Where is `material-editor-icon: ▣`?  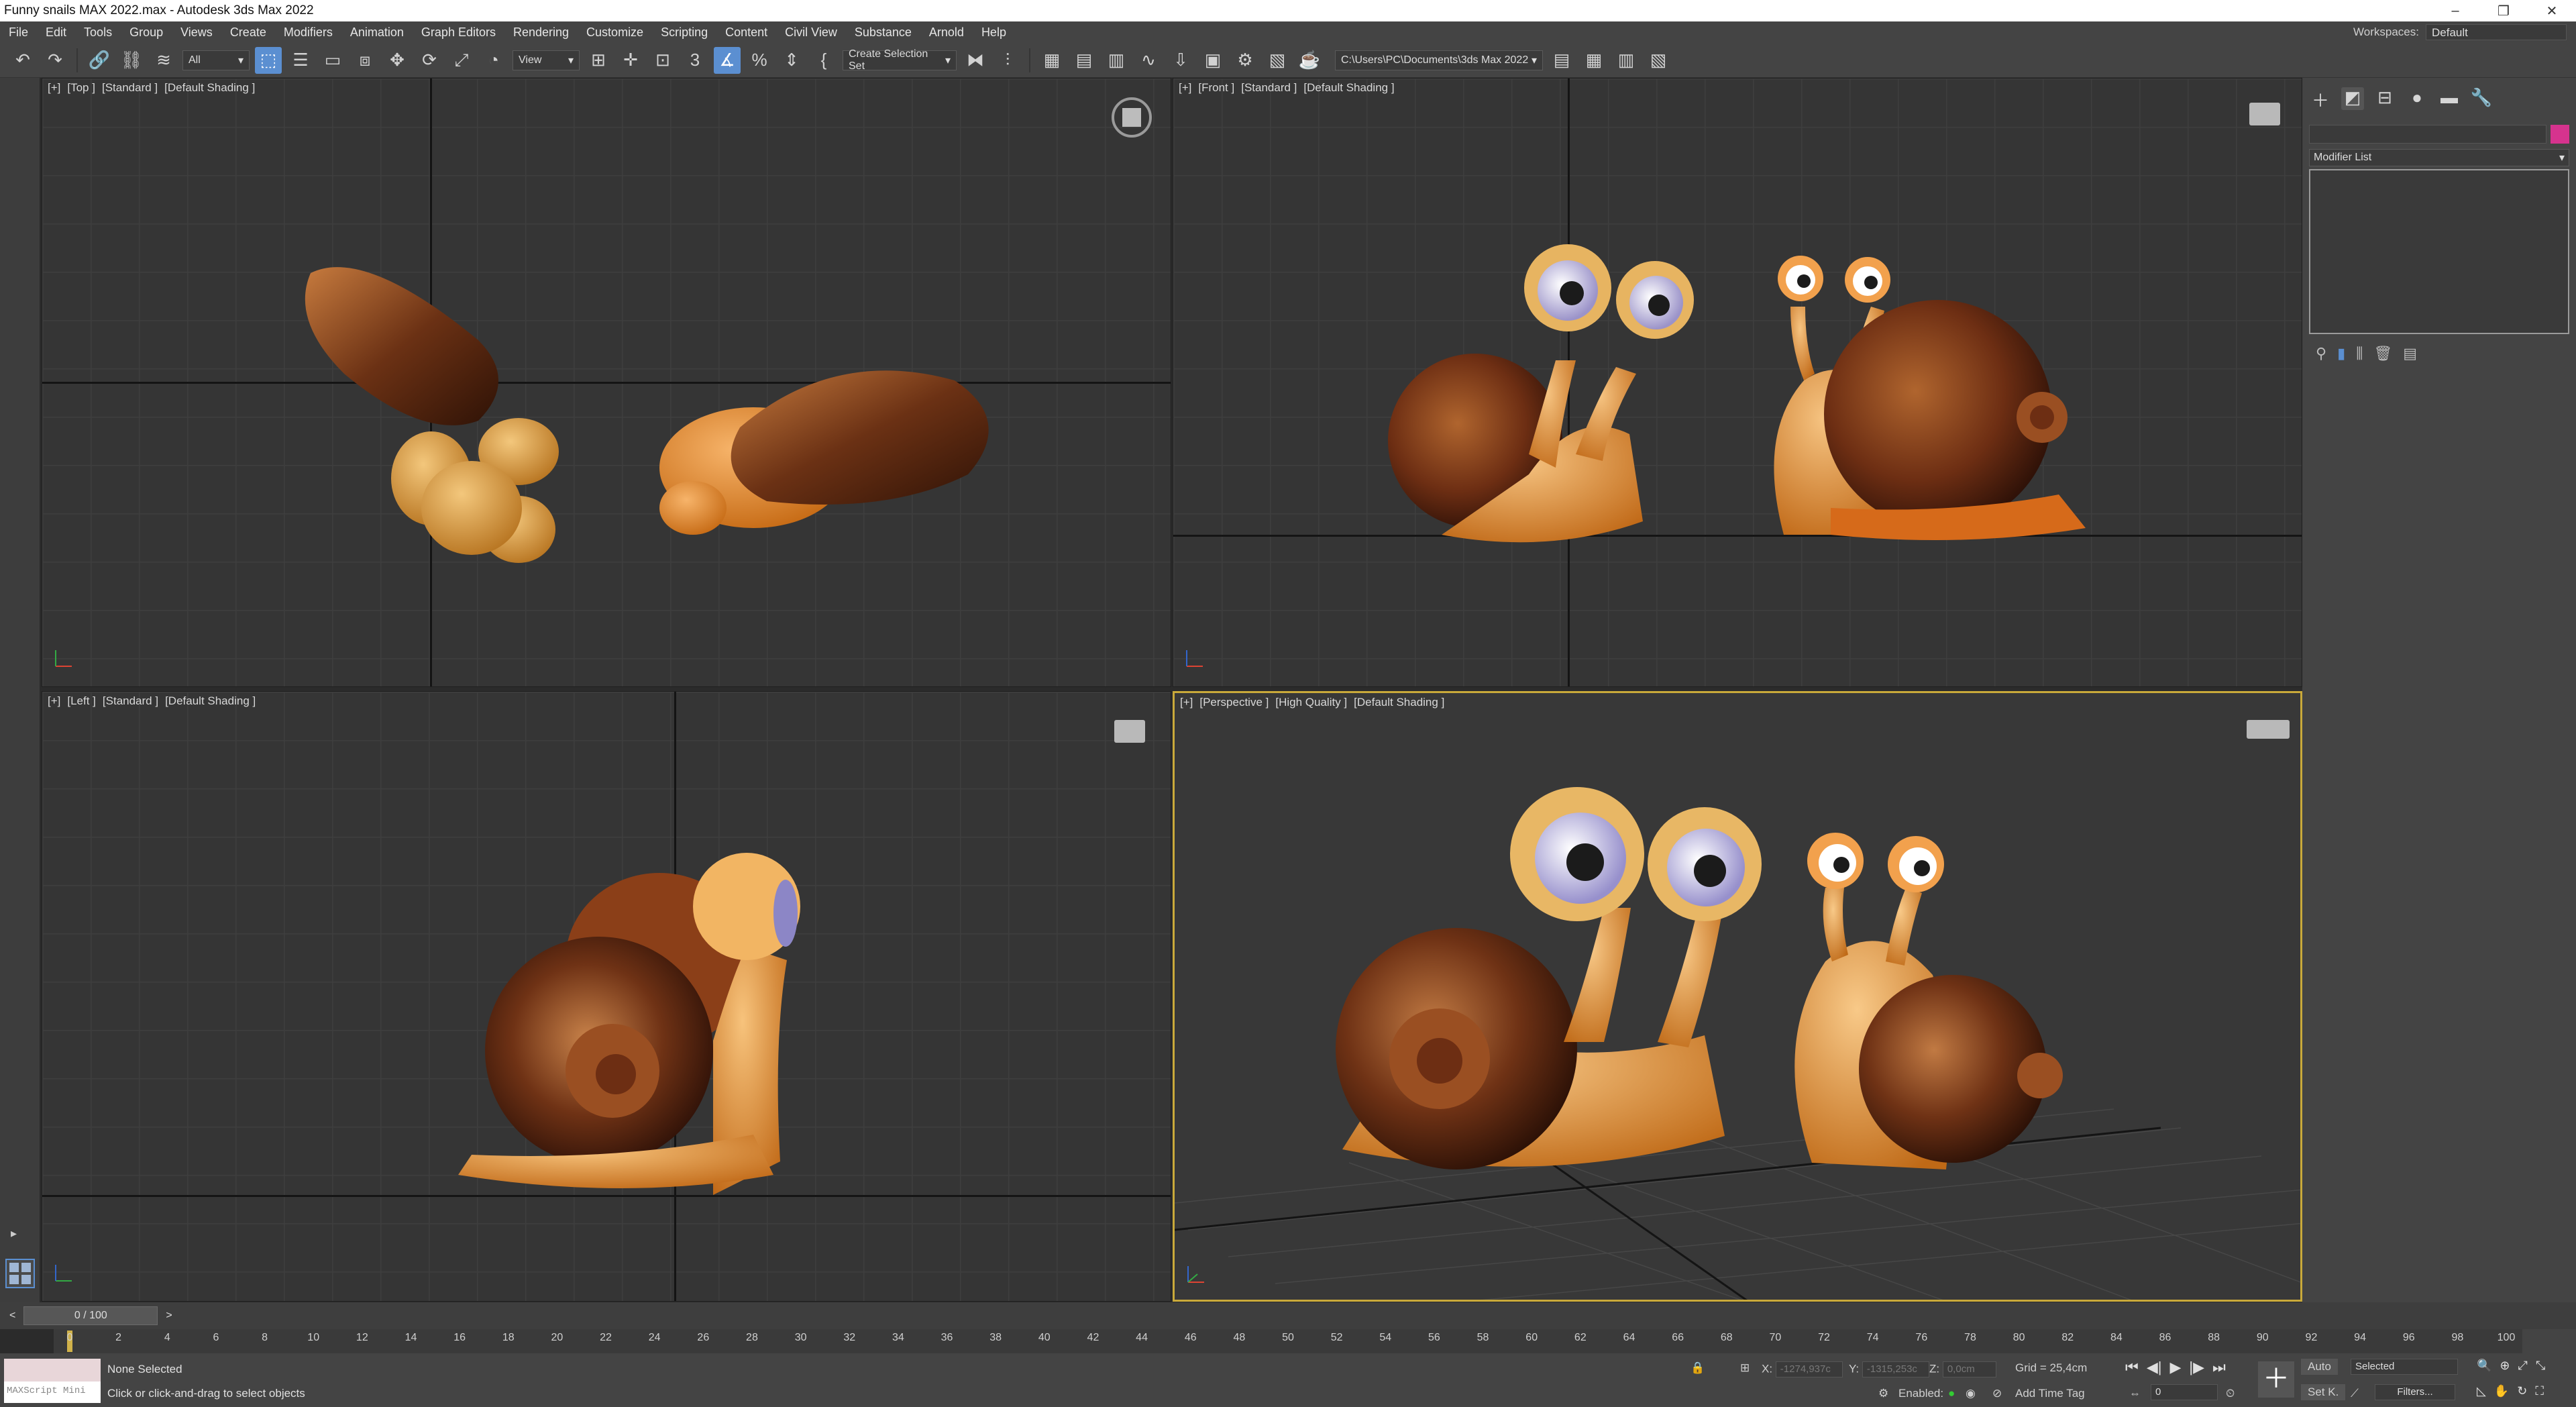
material-editor-icon: ▣ is located at coordinates (1212, 60).